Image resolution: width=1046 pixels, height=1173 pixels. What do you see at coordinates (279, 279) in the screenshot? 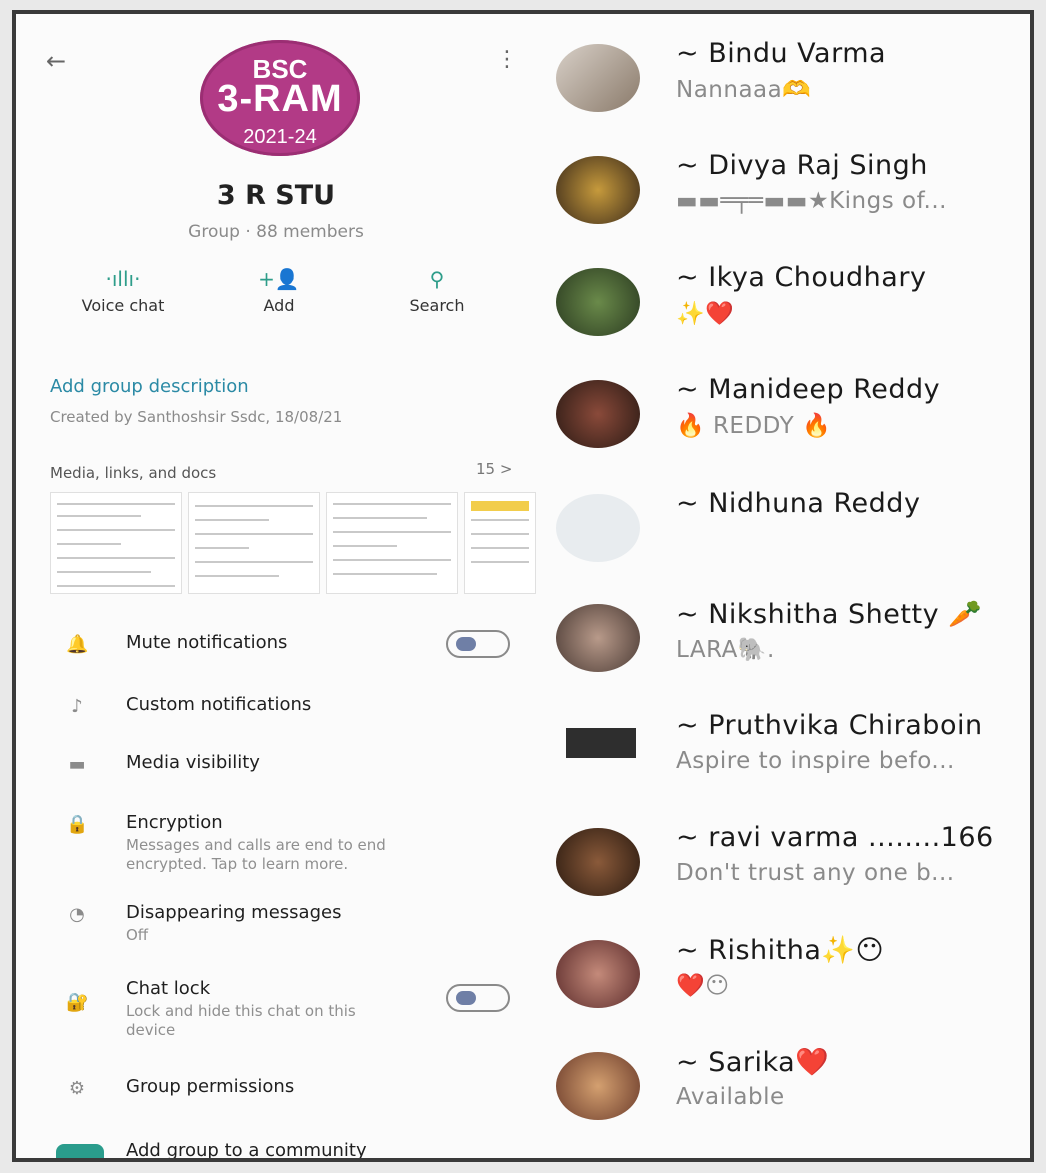
I see `add-person-icon: +👤` at bounding box center [279, 279].